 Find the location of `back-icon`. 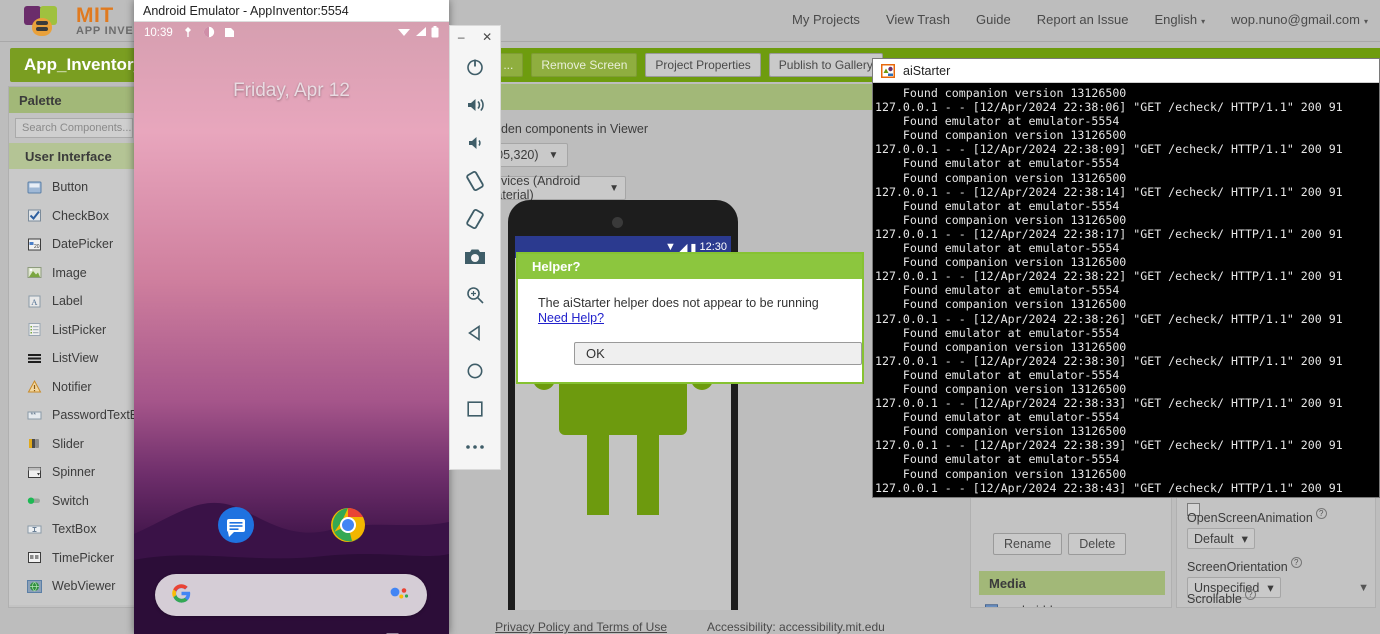

back-icon is located at coordinates (475, 333).